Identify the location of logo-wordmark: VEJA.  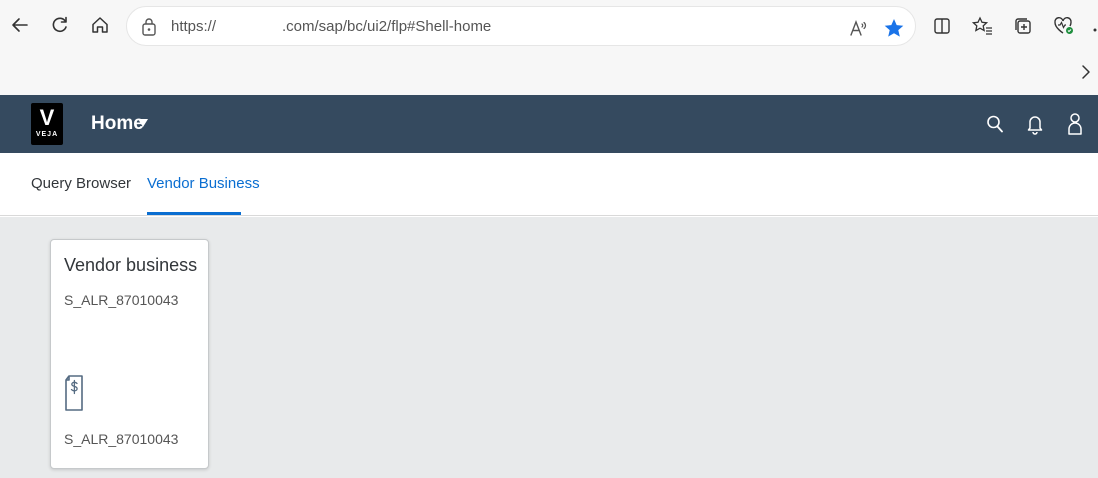
(47, 134).